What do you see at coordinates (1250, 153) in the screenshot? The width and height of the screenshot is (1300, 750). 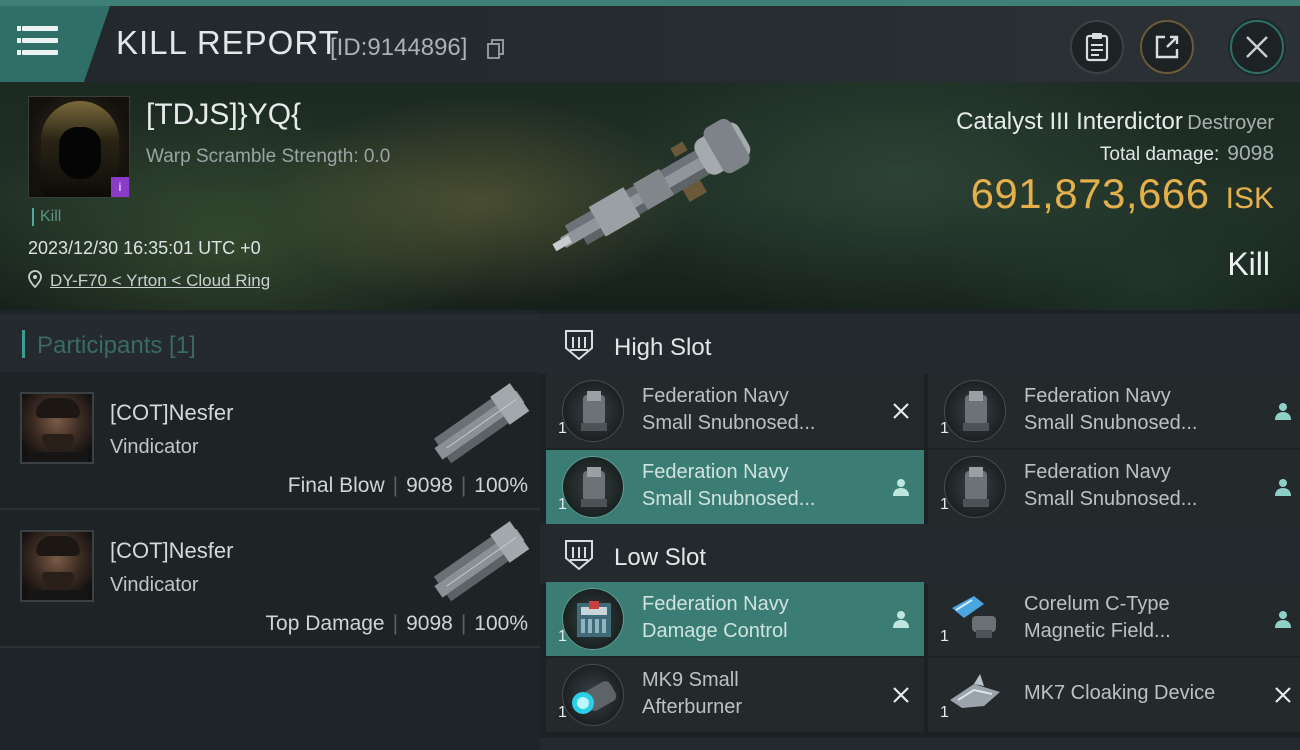 I see `total-damage-value: 9098` at bounding box center [1250, 153].